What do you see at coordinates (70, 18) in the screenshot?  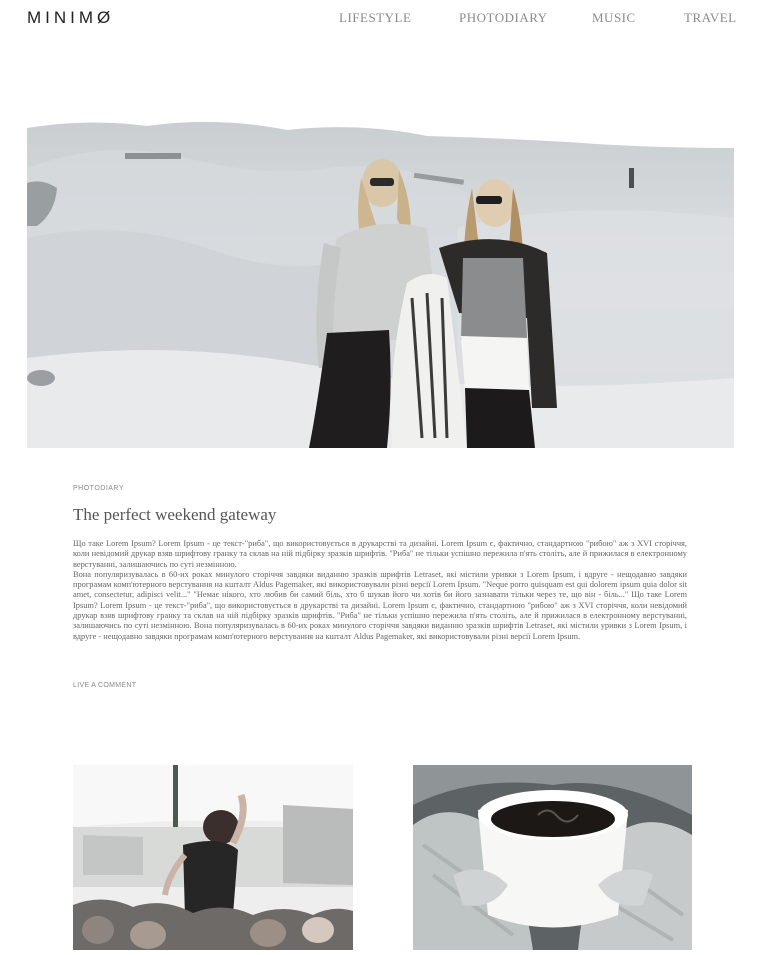 I see `site-logo: MINIMØ` at bounding box center [70, 18].